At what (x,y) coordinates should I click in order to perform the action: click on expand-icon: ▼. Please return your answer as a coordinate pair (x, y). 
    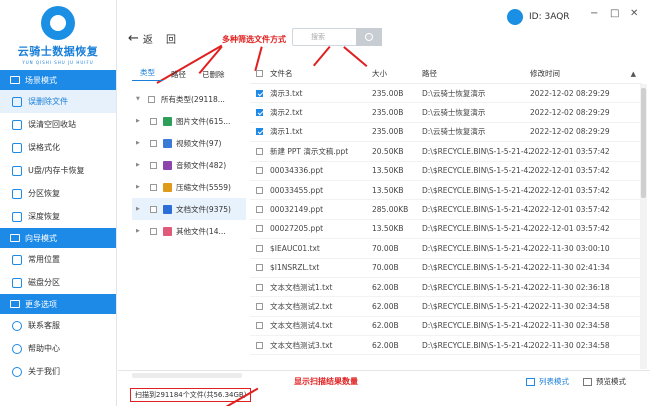
    Looking at the image, I should click on (140, 99).